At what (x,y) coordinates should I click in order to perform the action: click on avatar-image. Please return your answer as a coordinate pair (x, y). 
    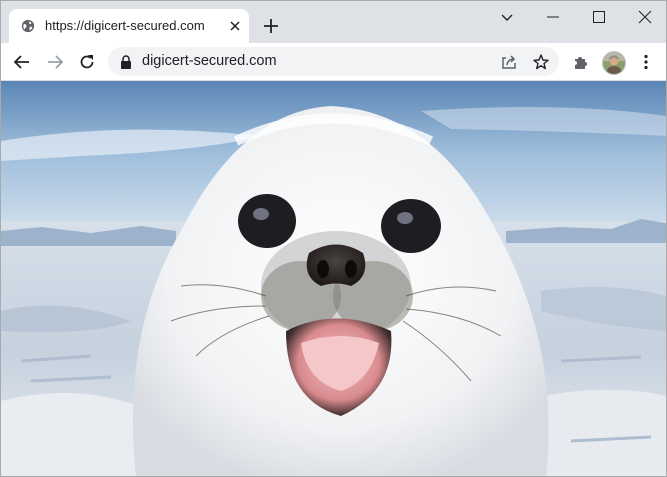
    Looking at the image, I should click on (614, 63).